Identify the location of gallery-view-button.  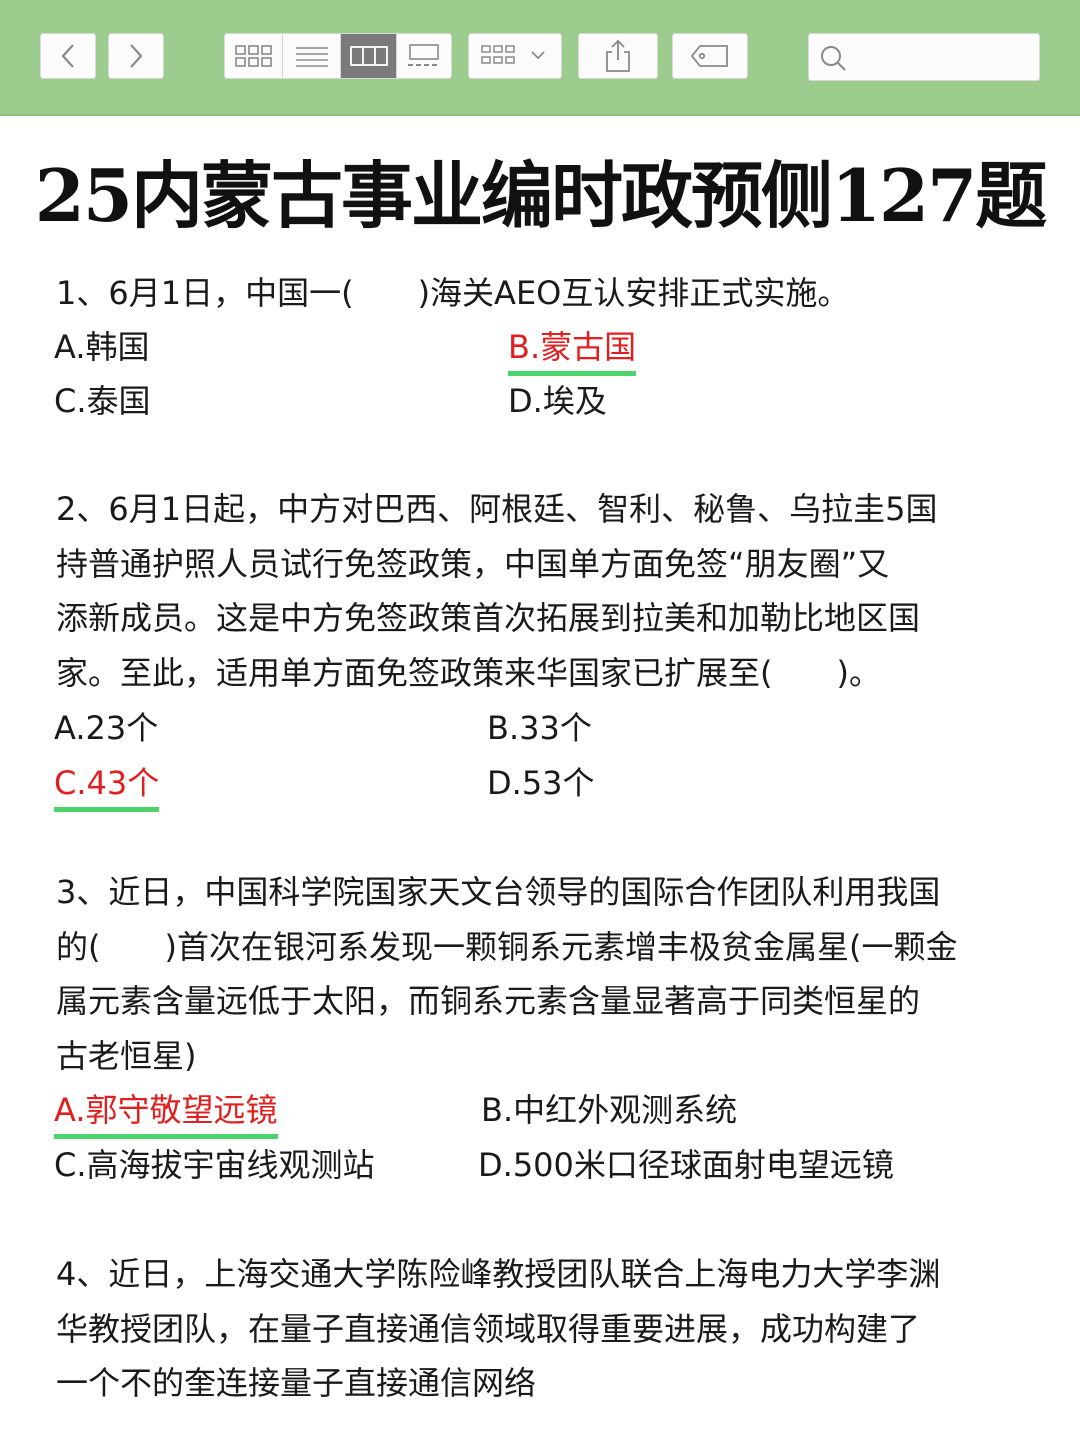
(424, 56).